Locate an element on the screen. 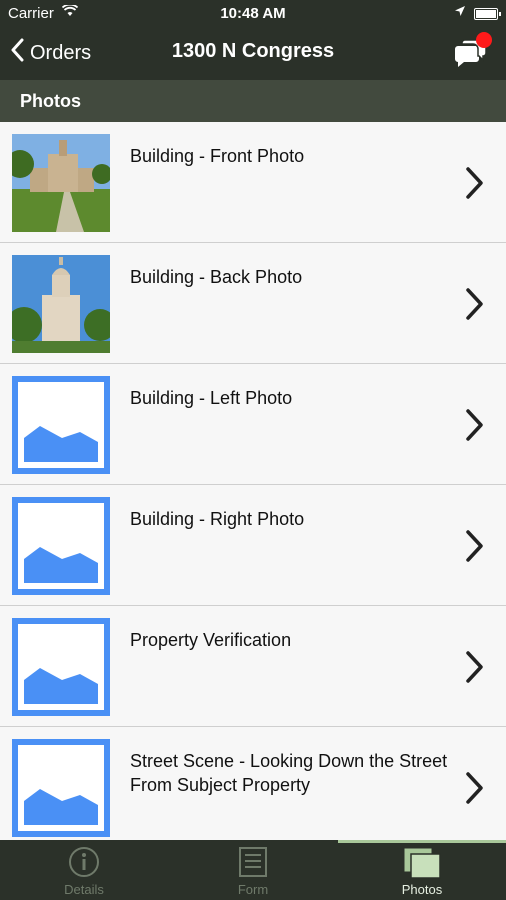  list-item: Building - Front Photo is located at coordinates (253, 182).